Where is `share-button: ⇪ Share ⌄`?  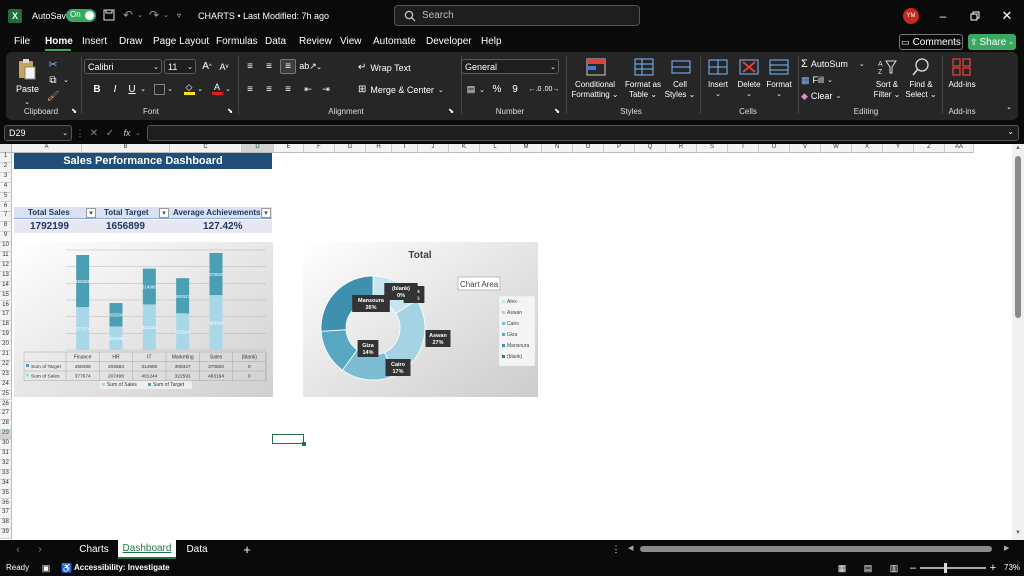 share-button: ⇪ Share ⌄ is located at coordinates (992, 42).